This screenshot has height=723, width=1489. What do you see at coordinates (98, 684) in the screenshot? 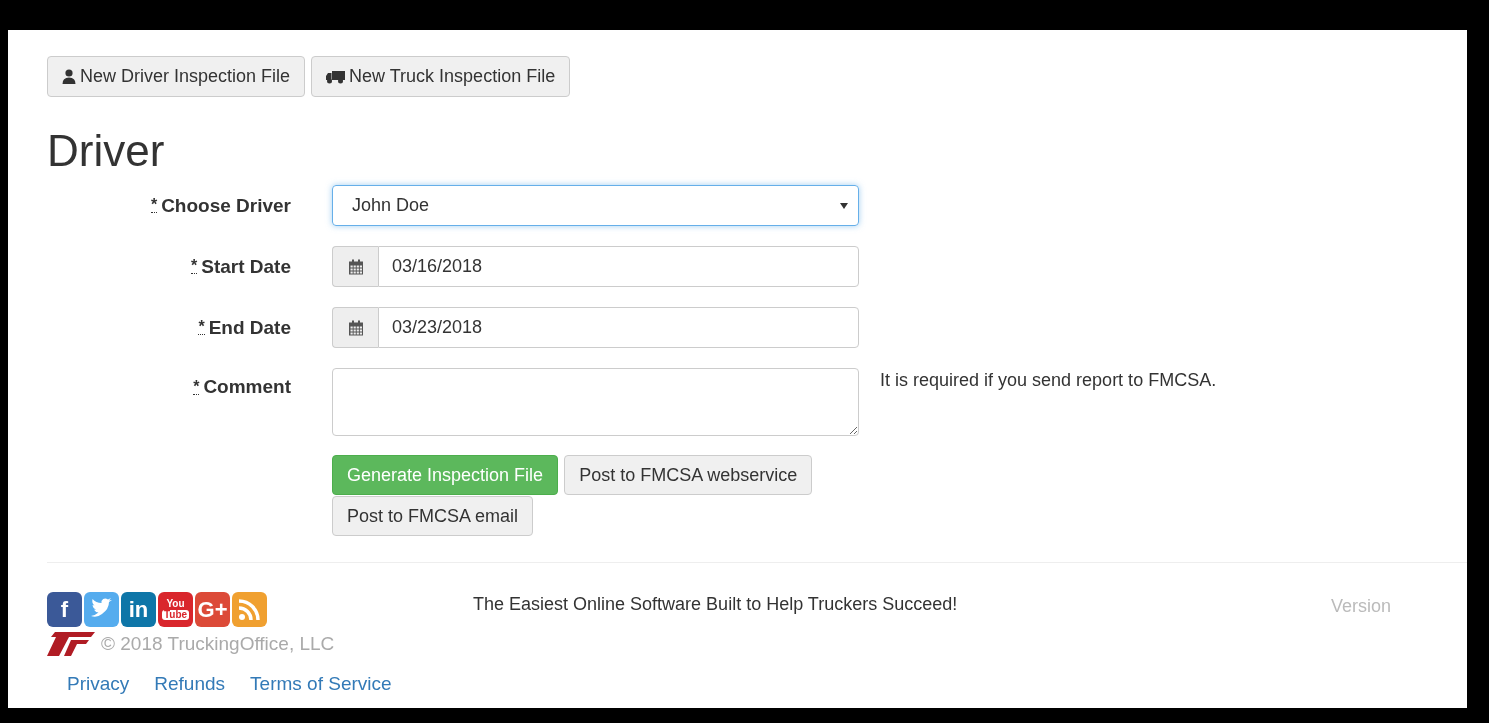
I see `footer-link: Privacy` at bounding box center [98, 684].